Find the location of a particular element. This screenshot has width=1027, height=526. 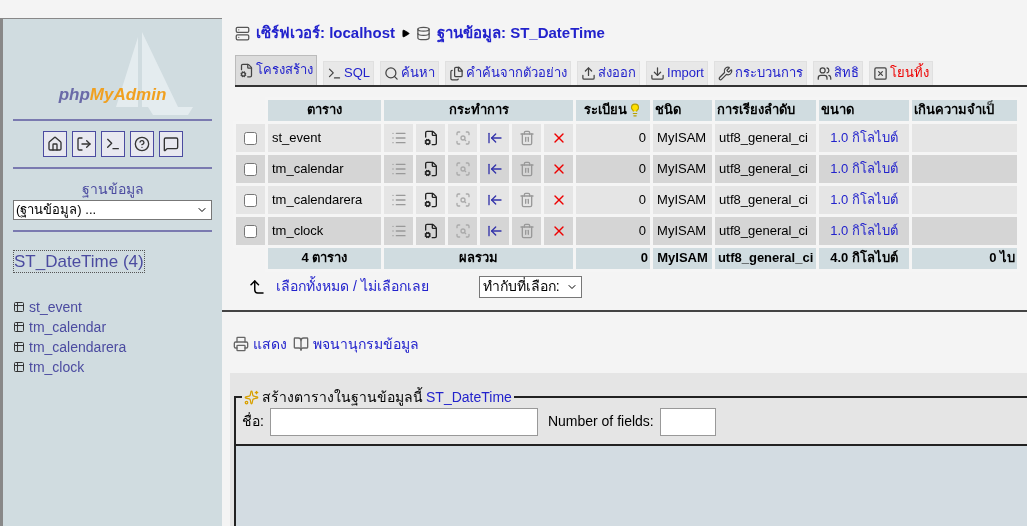

download-icon is located at coordinates (657, 73).